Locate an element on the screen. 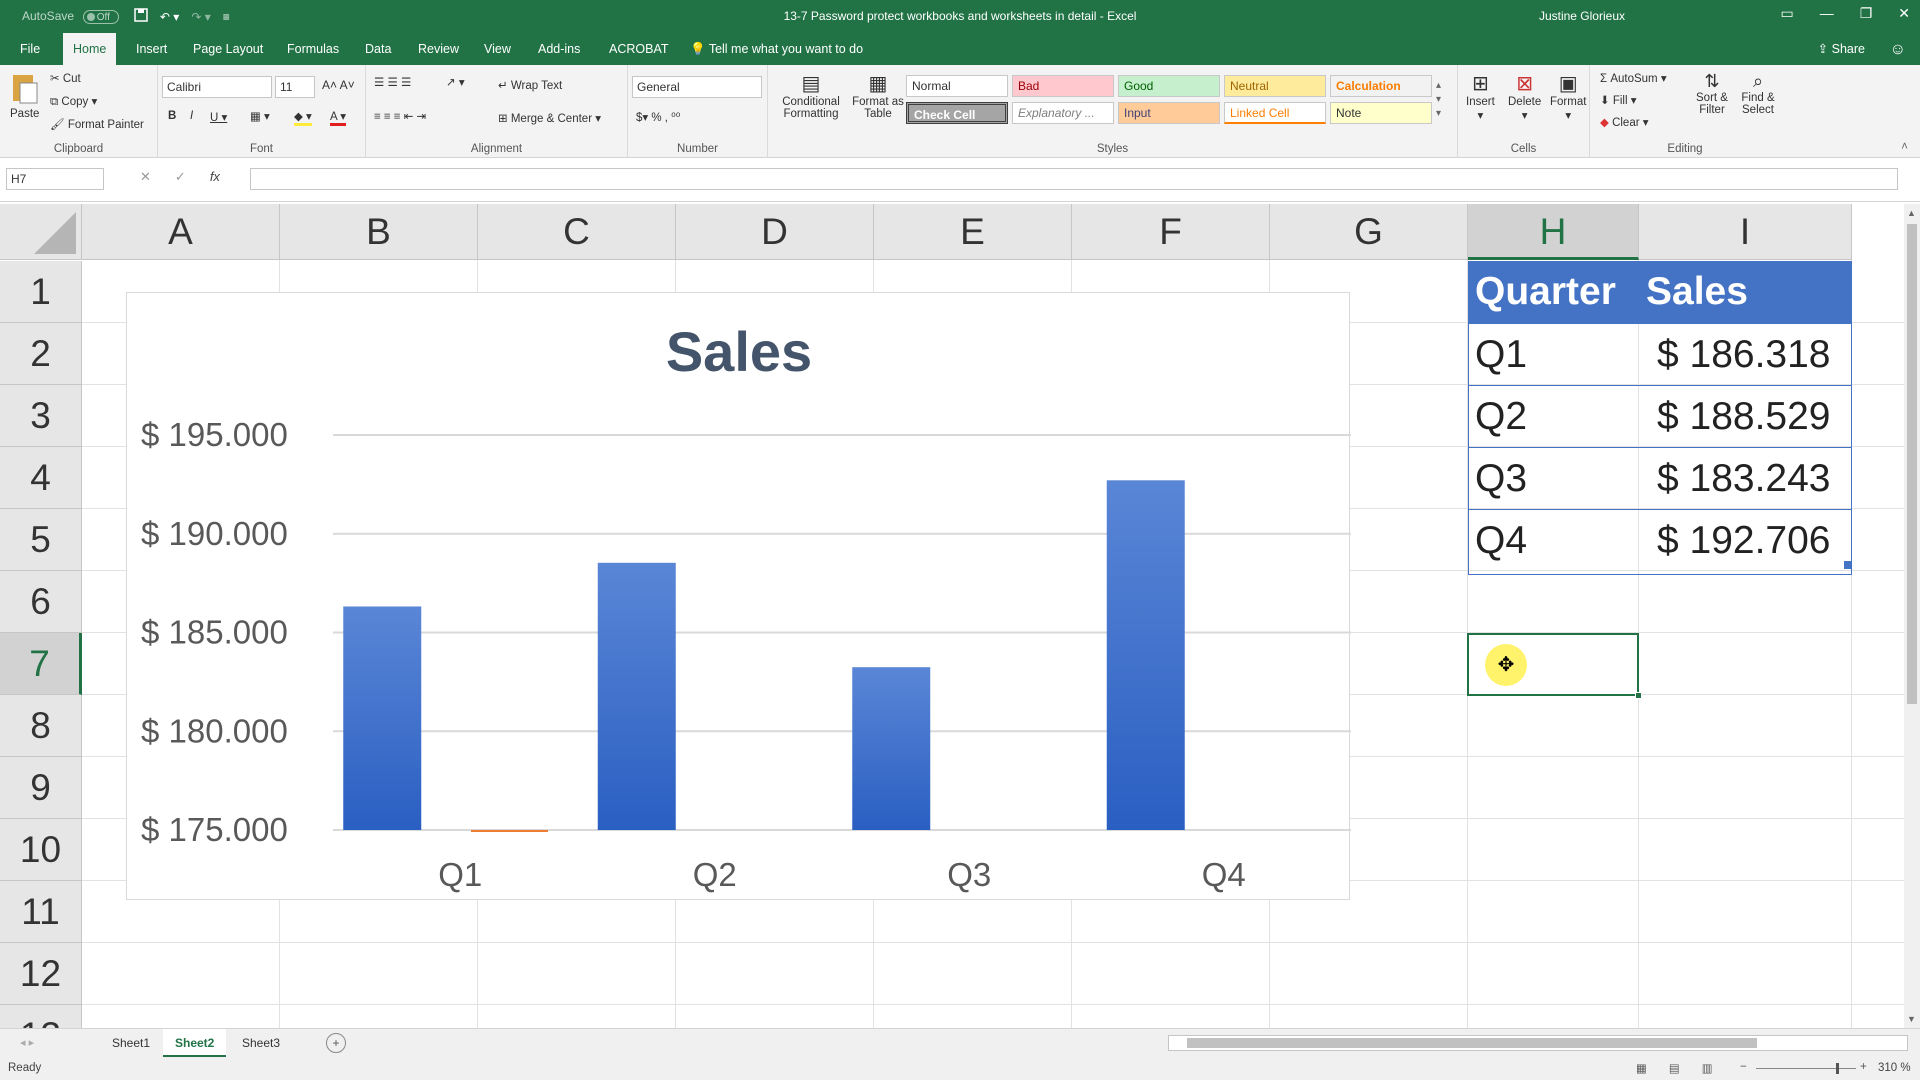  underline-button: U ▾ is located at coordinates (218, 117).